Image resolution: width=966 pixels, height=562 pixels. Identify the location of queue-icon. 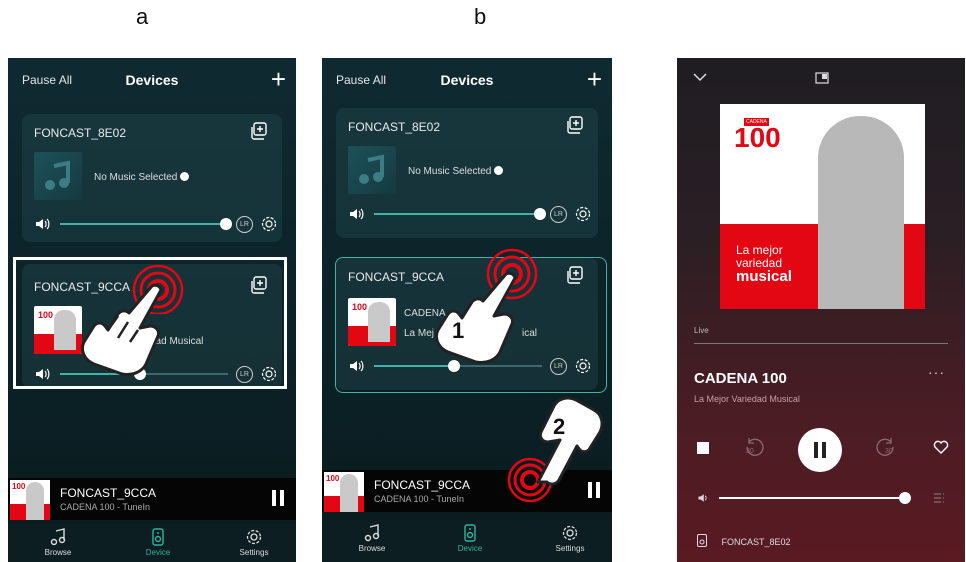
(939, 498).